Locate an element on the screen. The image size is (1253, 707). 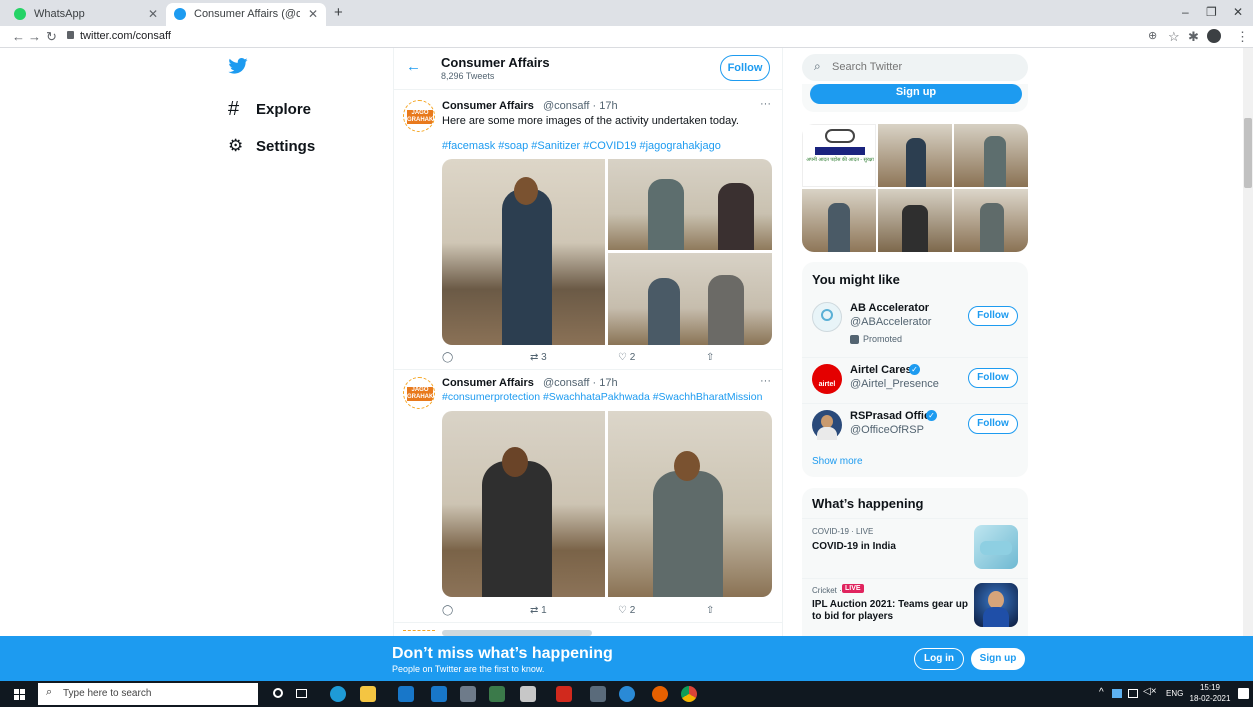
tab-whatsapp: WhatsApp ✕ is located at coordinates (86, 14).